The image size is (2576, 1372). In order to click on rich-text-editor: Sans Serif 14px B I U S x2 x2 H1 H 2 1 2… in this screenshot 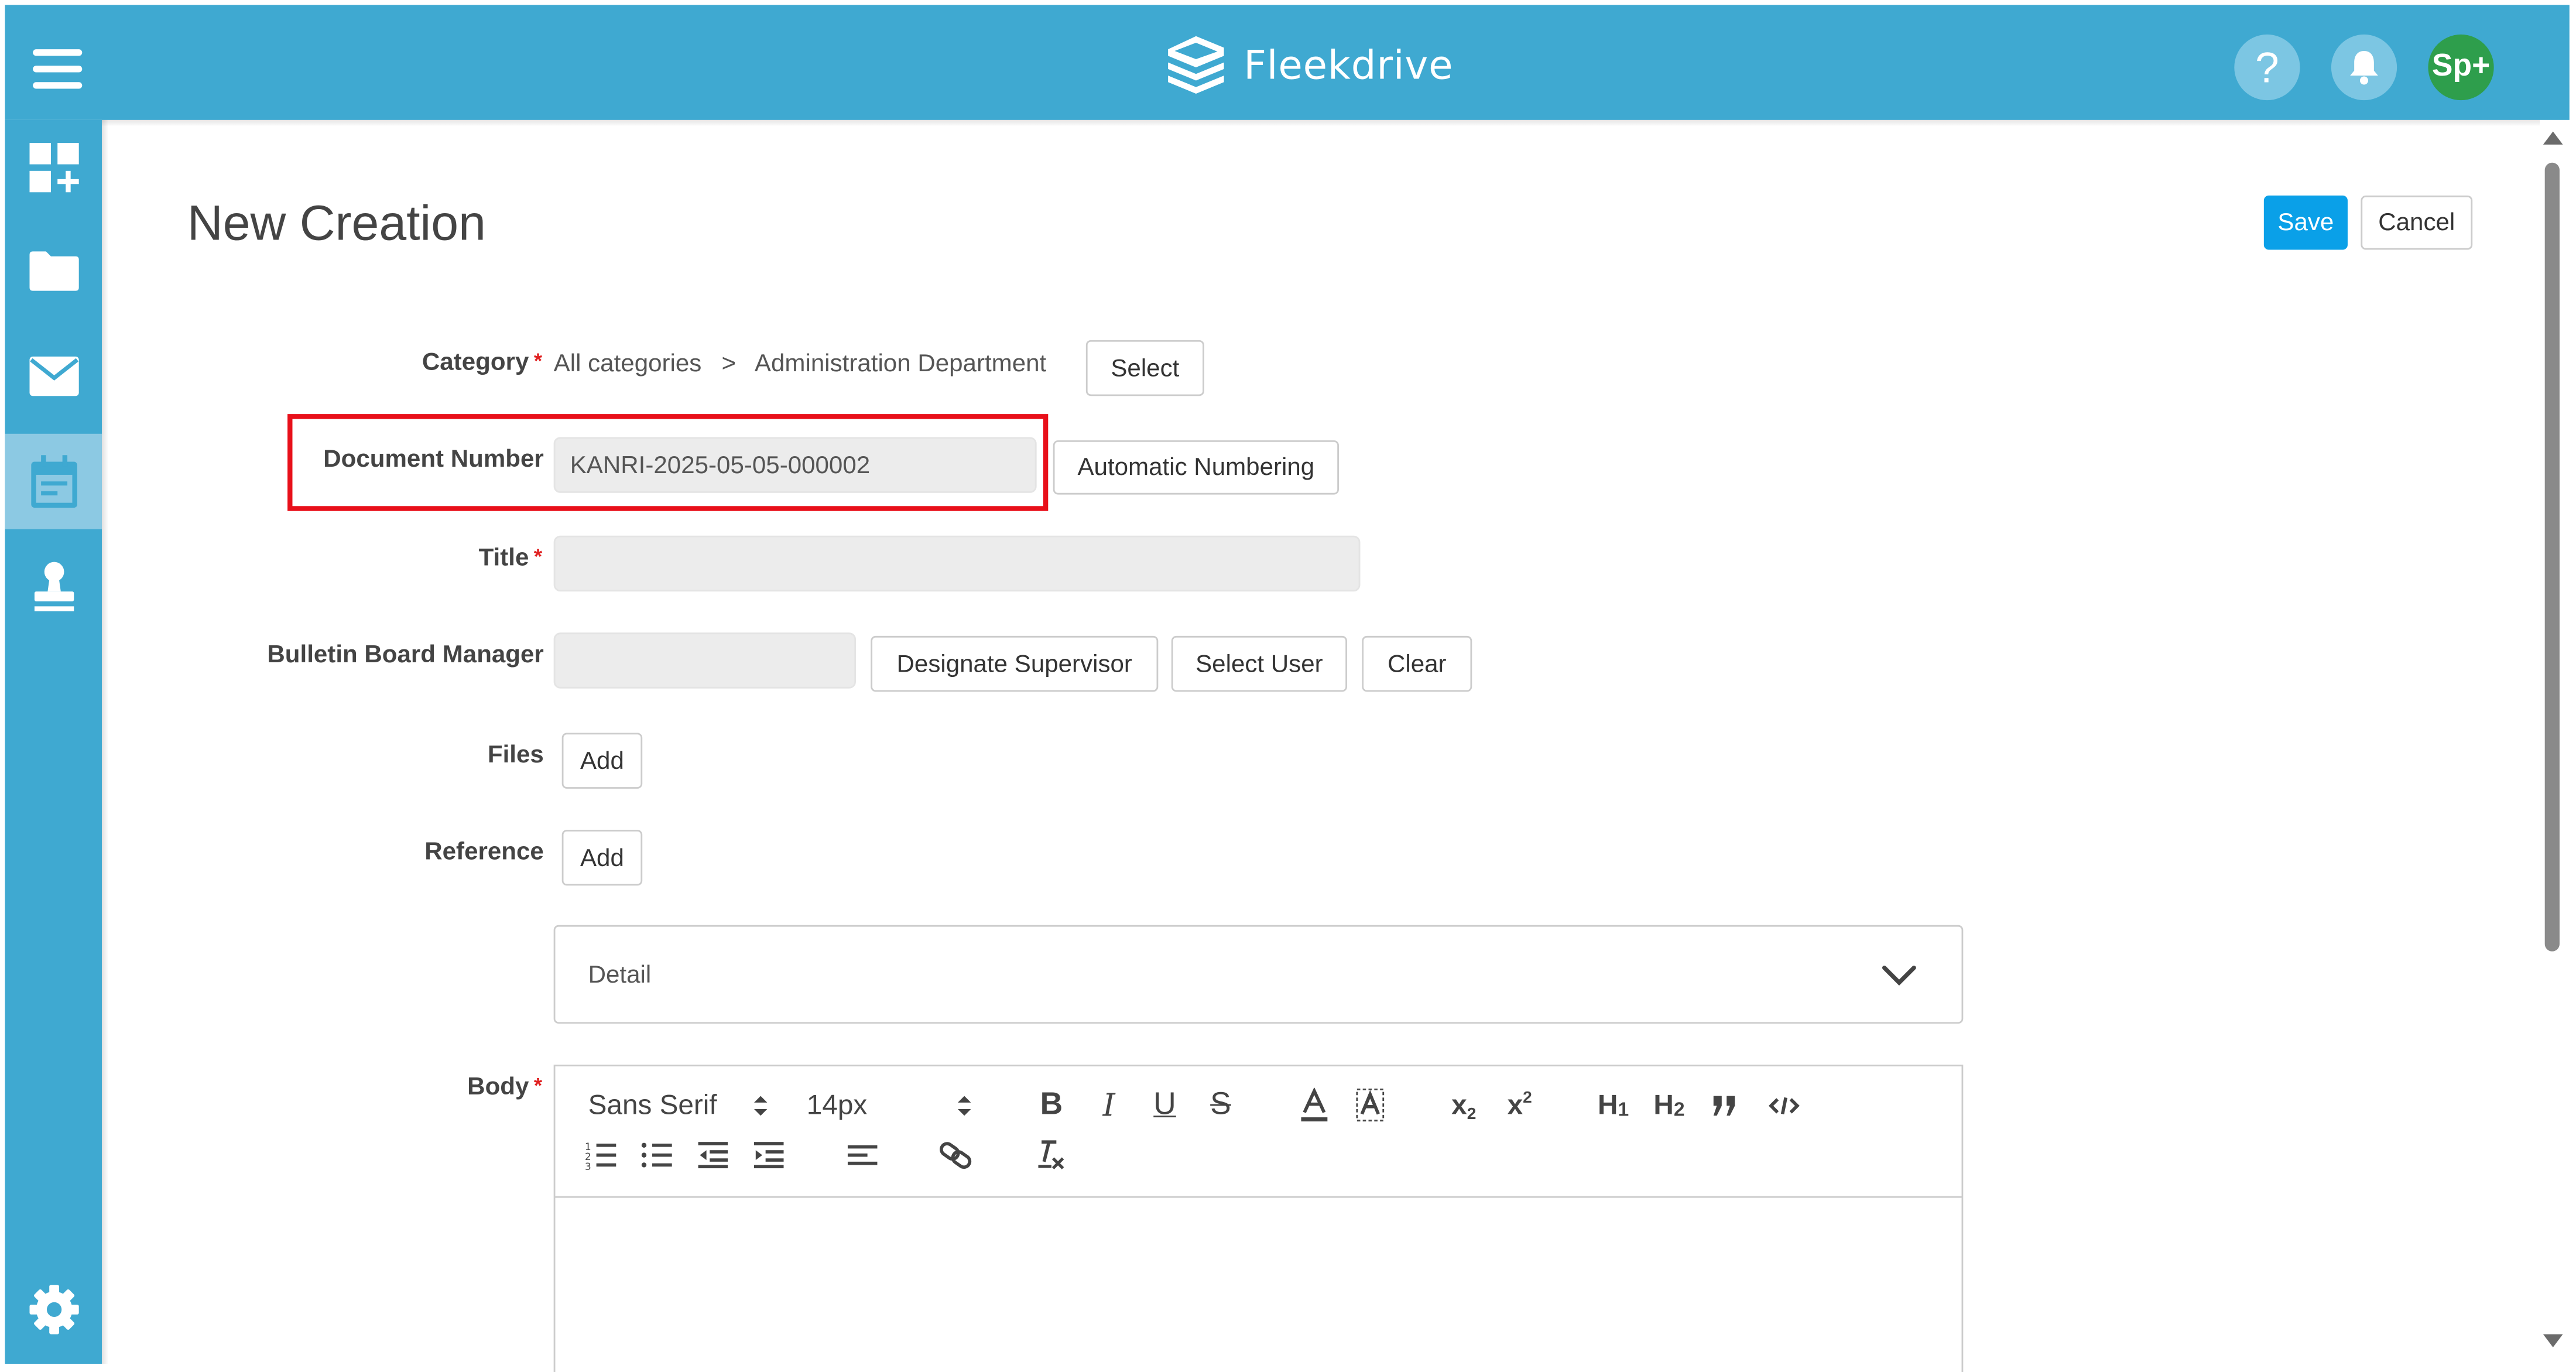, I will do `click(1258, 1218)`.